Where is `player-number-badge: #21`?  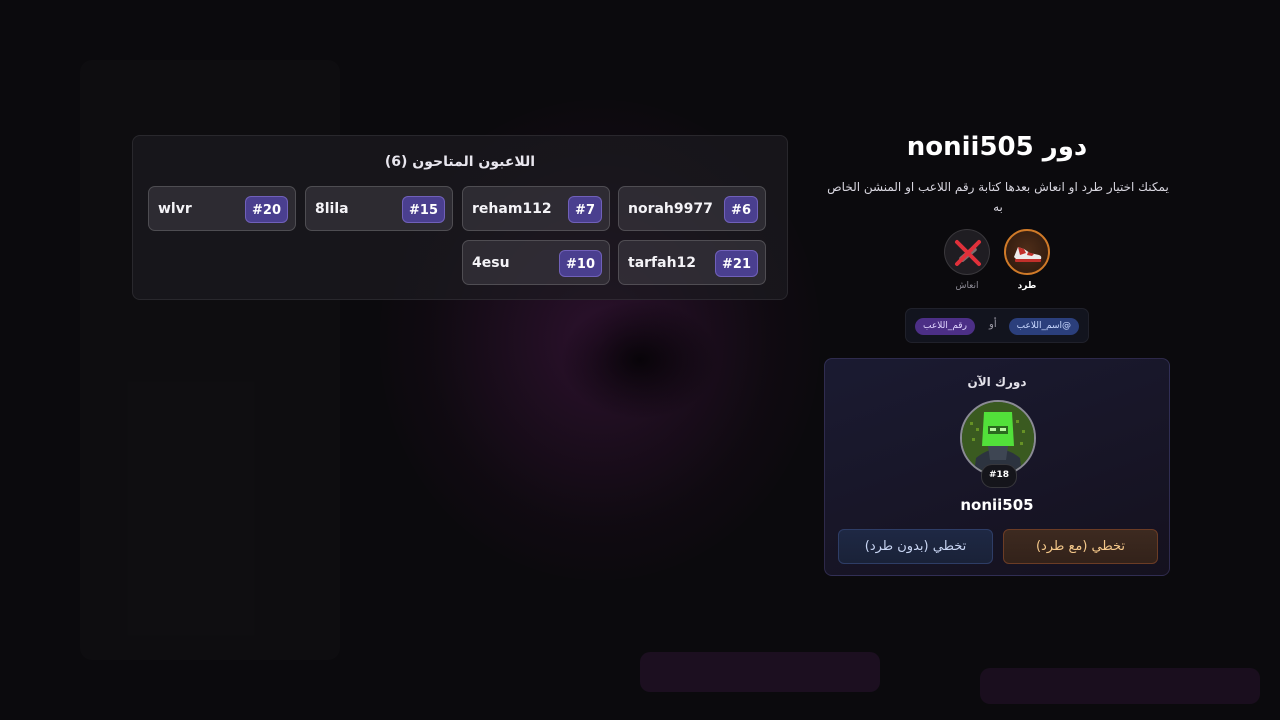
player-number-badge: #21 is located at coordinates (736, 263).